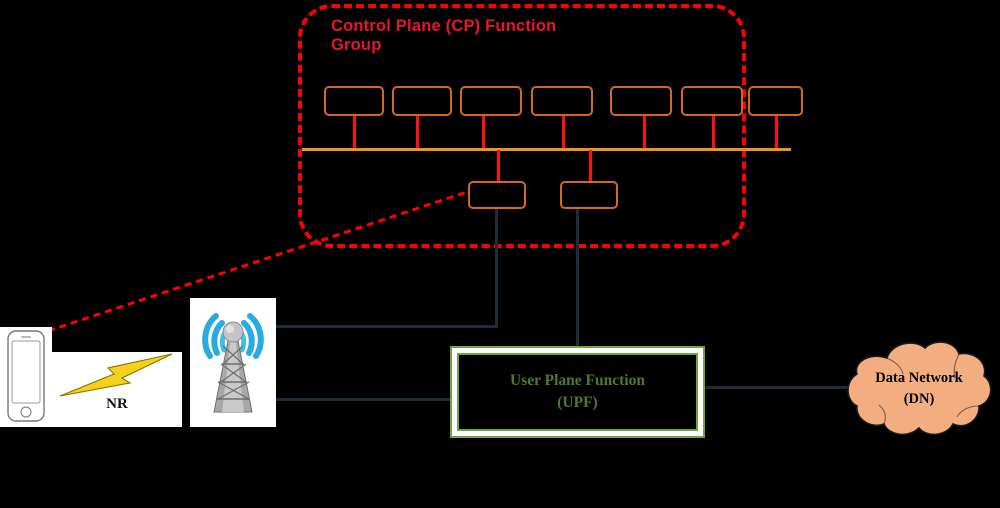 This screenshot has height=508, width=1000. Describe the element at coordinates (116, 375) in the screenshot. I see `lightning-bolt-icon` at that location.